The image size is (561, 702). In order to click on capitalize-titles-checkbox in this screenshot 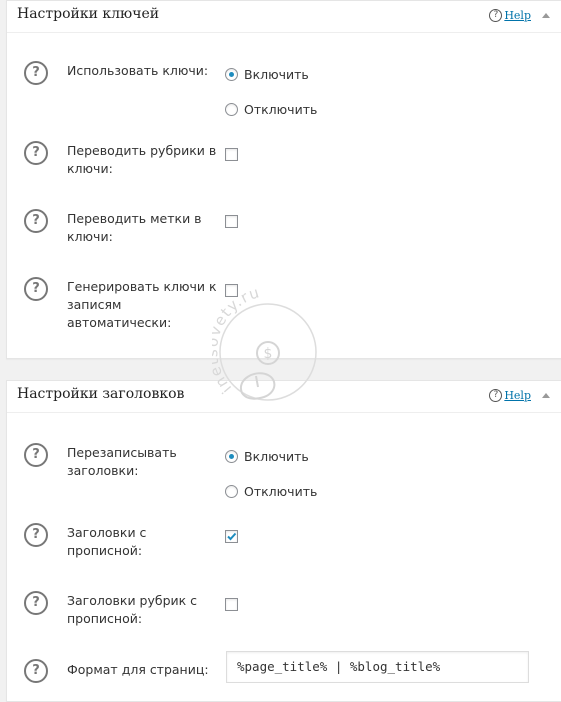, I will do `click(231, 536)`.